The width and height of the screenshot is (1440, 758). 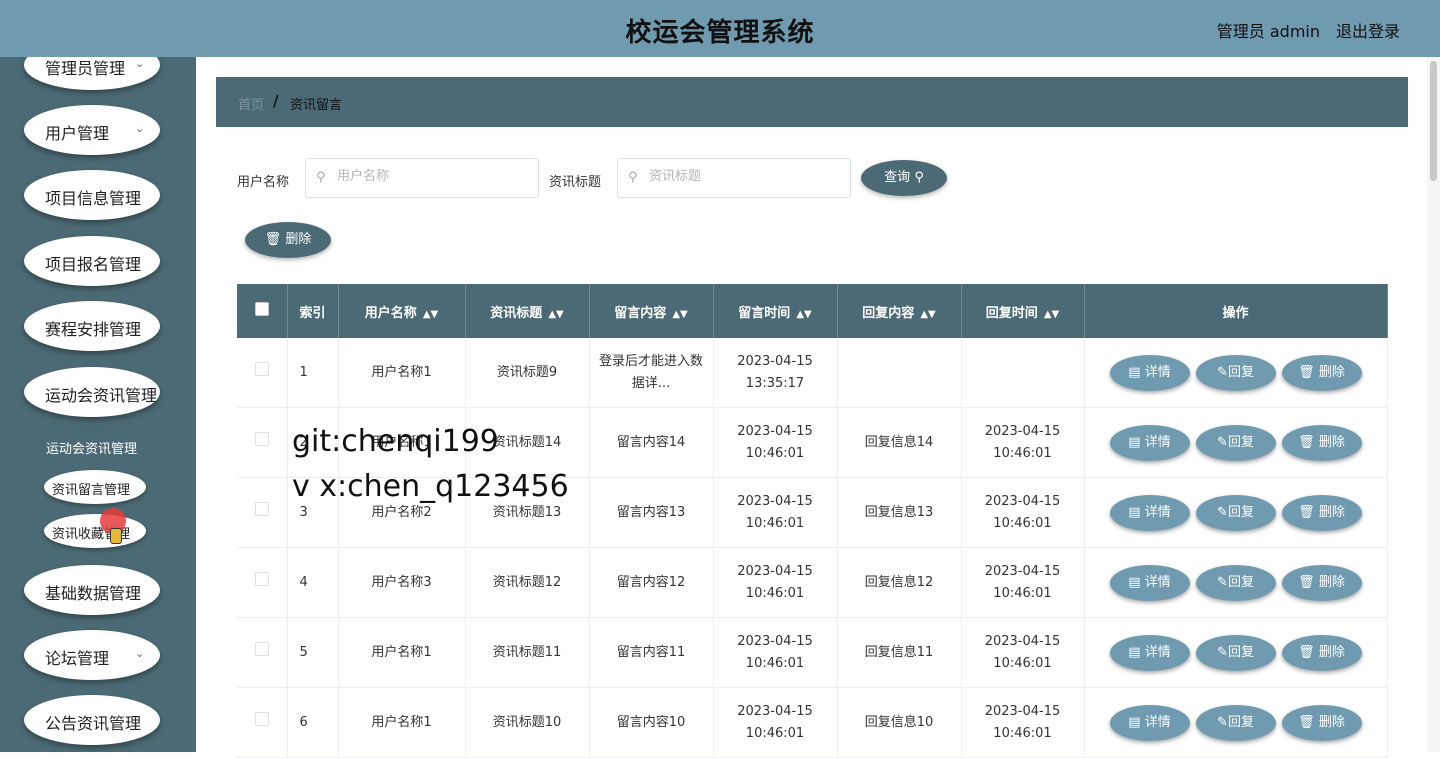 What do you see at coordinates (251, 103) in the screenshot?
I see `breadcrumb-home: 首页` at bounding box center [251, 103].